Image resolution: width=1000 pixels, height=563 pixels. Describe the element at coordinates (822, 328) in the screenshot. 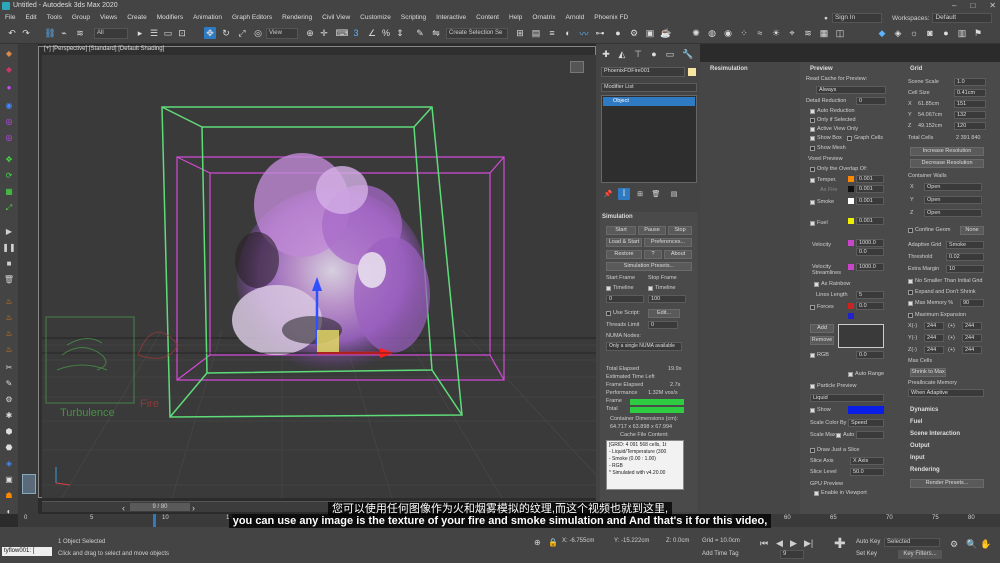

I see `add-button: Add` at that location.